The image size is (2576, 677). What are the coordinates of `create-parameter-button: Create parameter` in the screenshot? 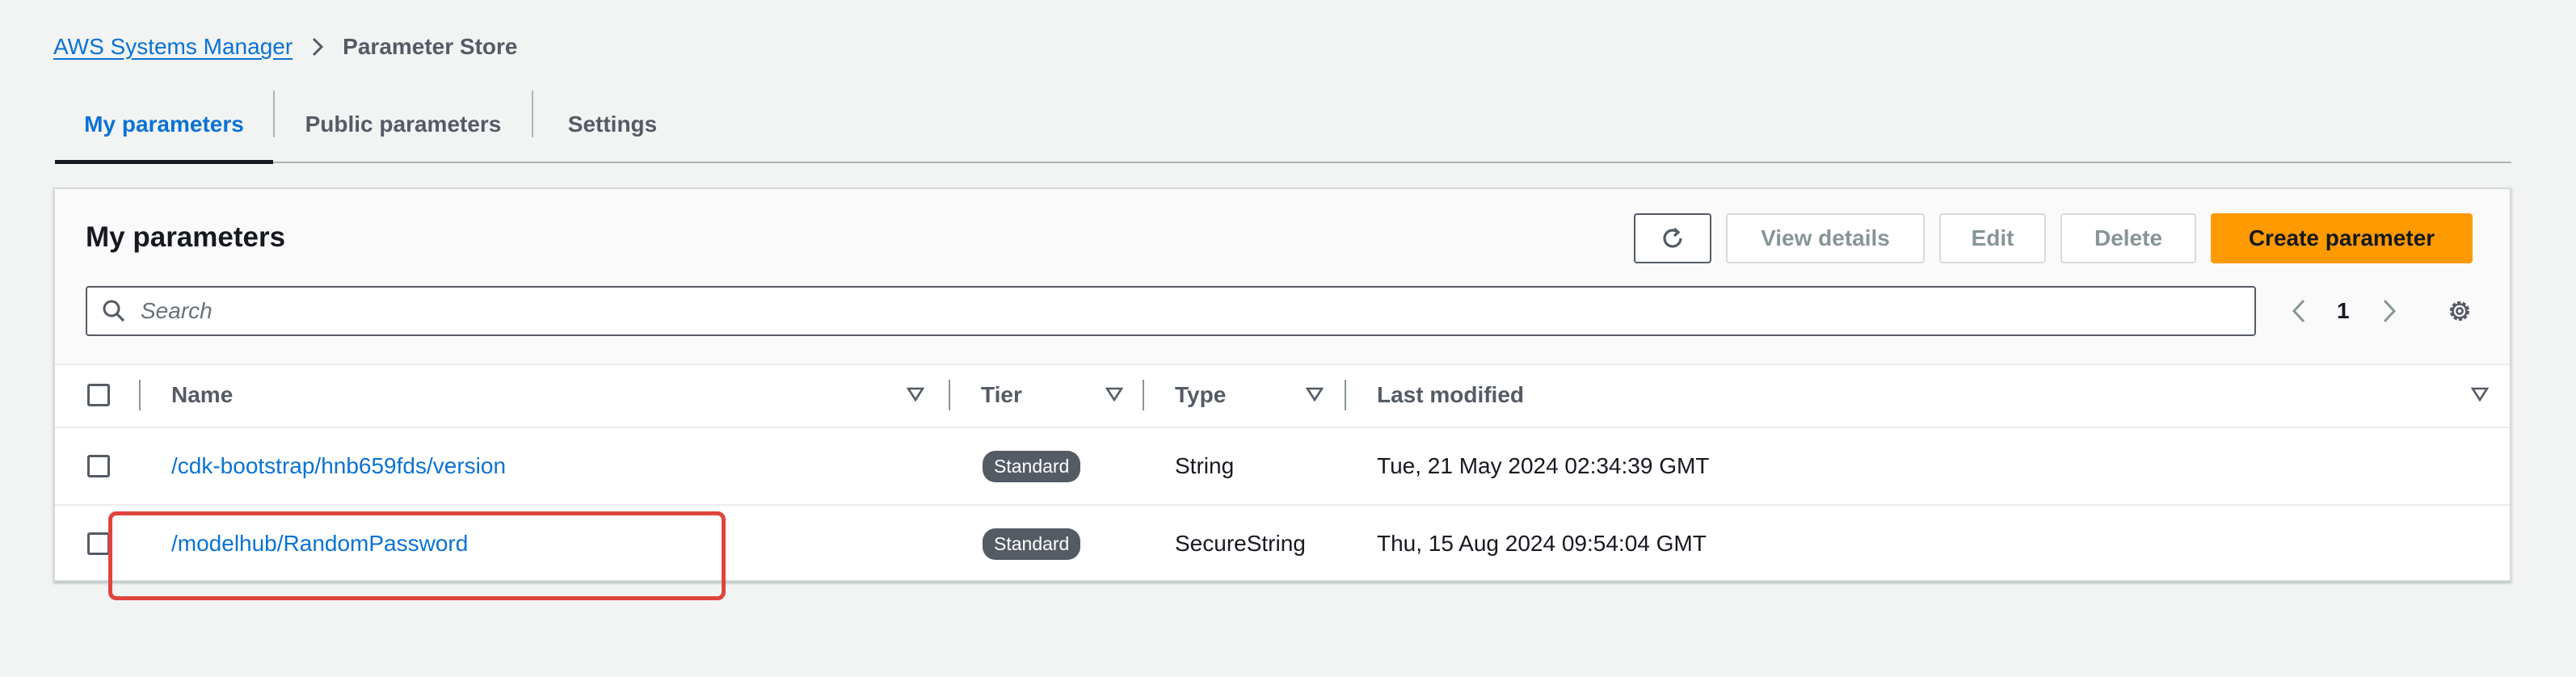 It's located at (2342, 238).